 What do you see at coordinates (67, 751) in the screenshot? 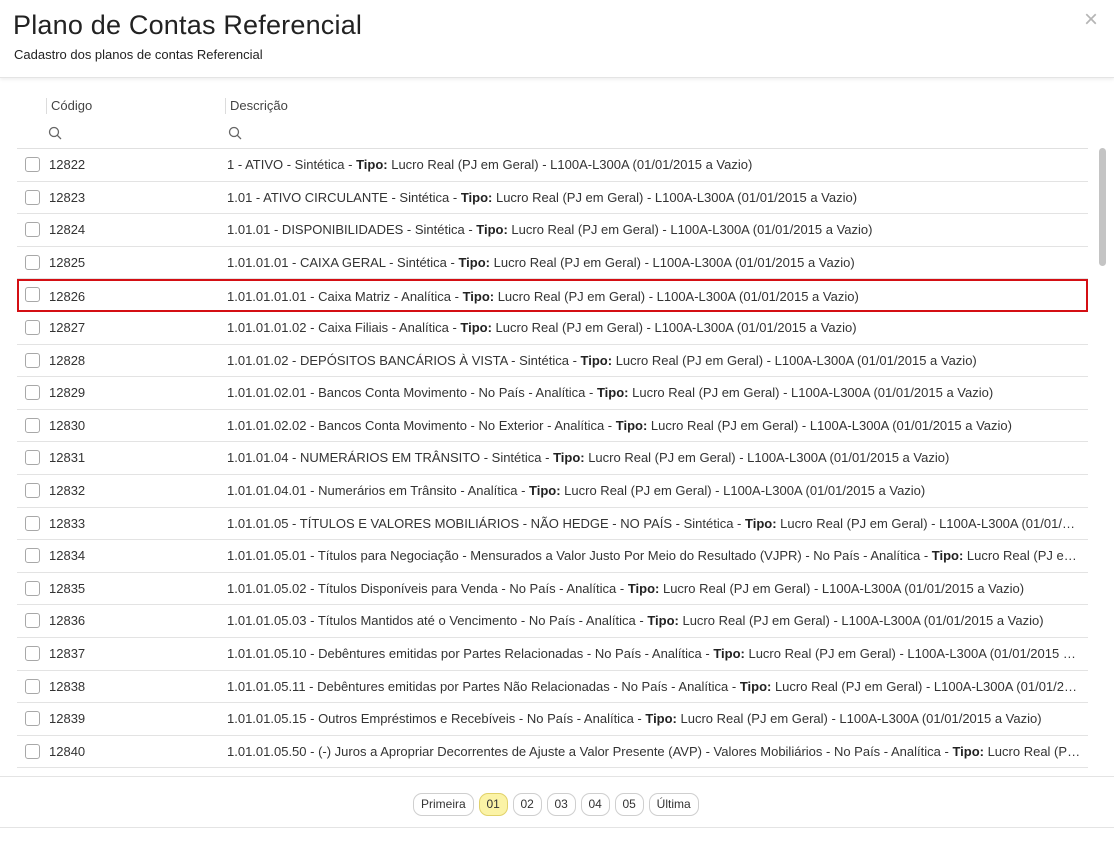
I see `row-code: 12840` at bounding box center [67, 751].